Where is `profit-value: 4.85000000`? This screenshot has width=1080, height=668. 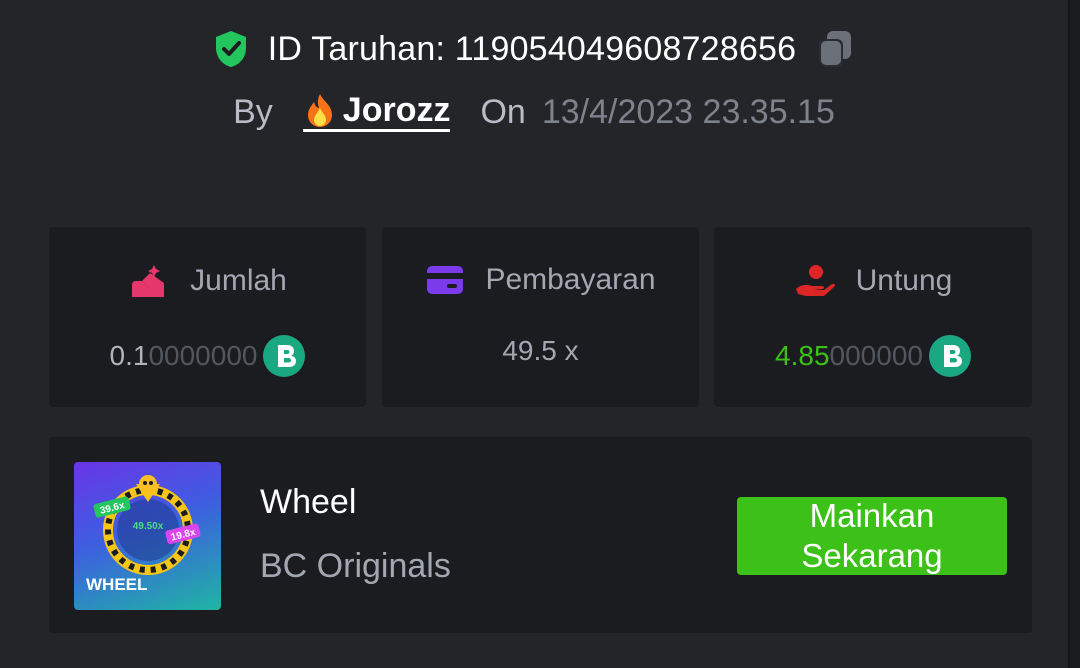
profit-value: 4.85000000 is located at coordinates (873, 356).